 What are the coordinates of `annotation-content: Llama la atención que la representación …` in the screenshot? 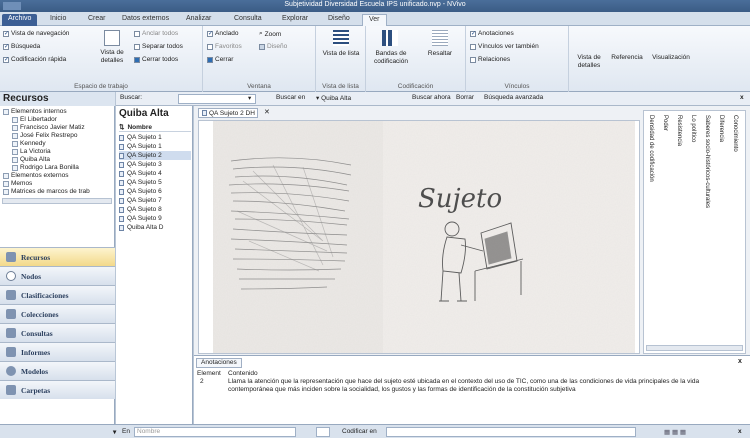 It's located at (478, 386).